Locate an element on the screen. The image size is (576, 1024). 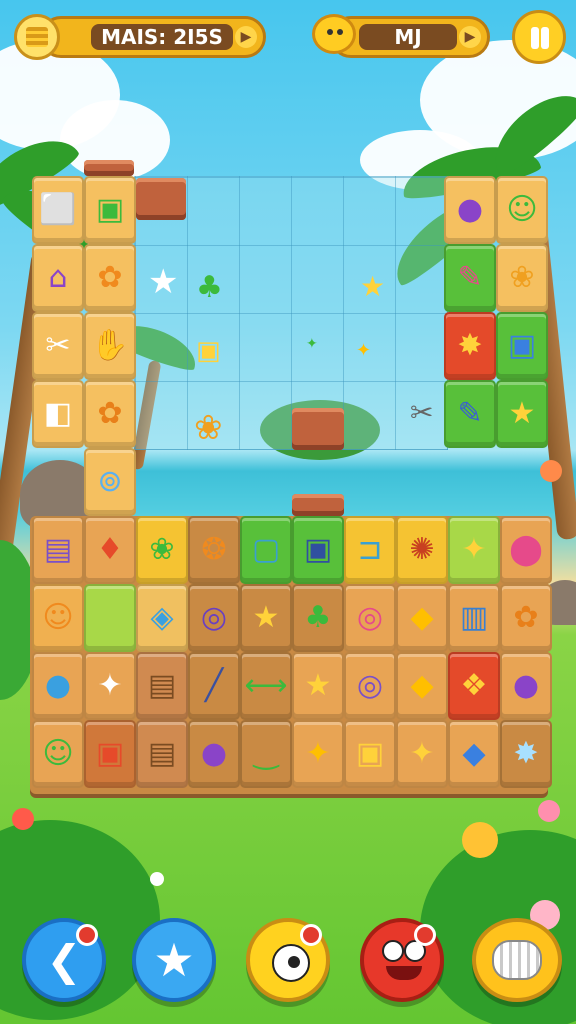
game-tile: ♦ is located at coordinates (110, 550).